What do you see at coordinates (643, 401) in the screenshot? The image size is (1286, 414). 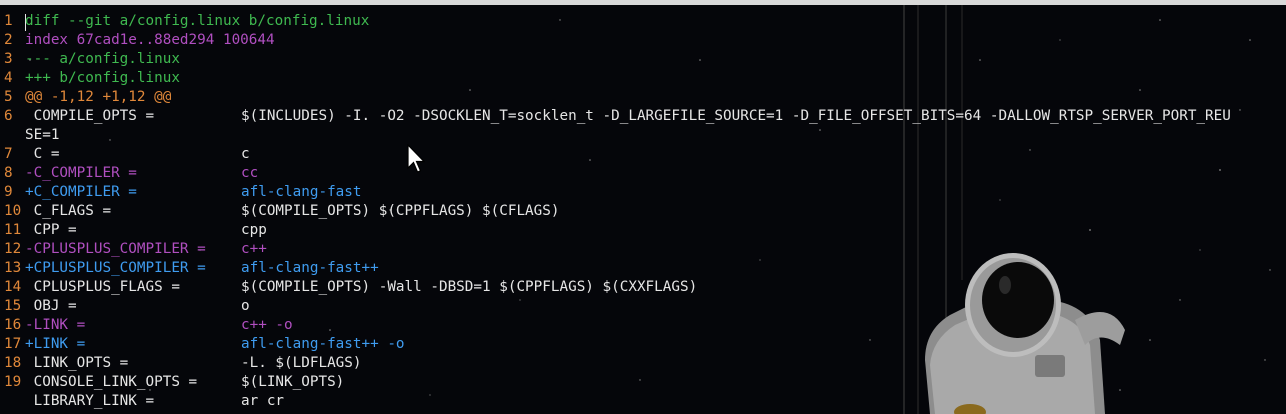 I see `diff-line: LIBRARY_LINK = ar cr` at bounding box center [643, 401].